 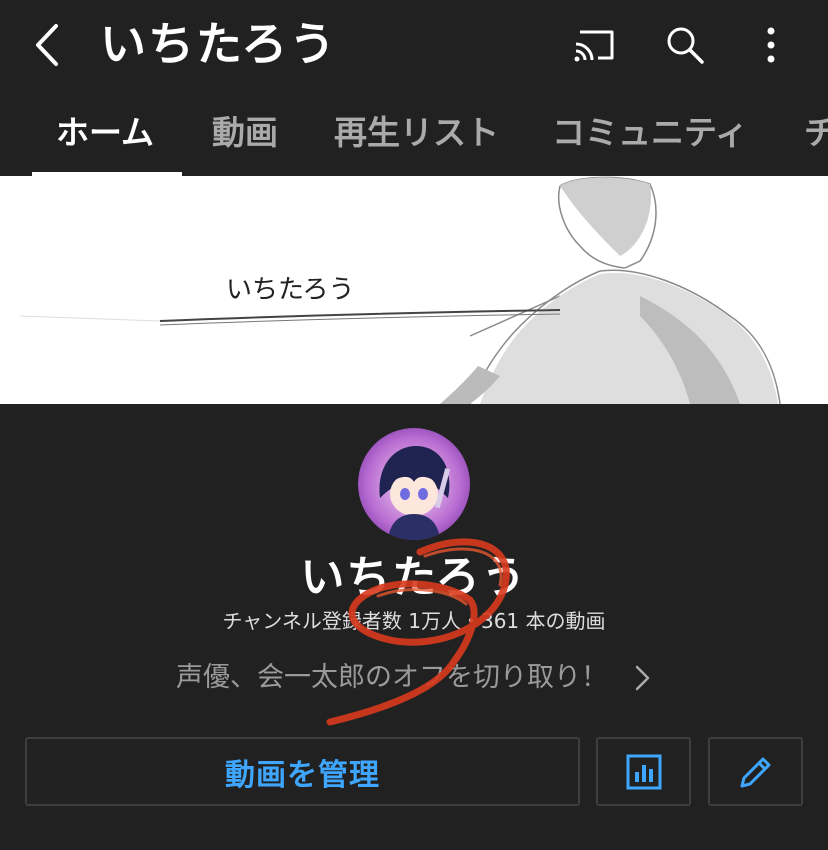 I want to click on tab-community: コミュニティ, so click(x=650, y=133).